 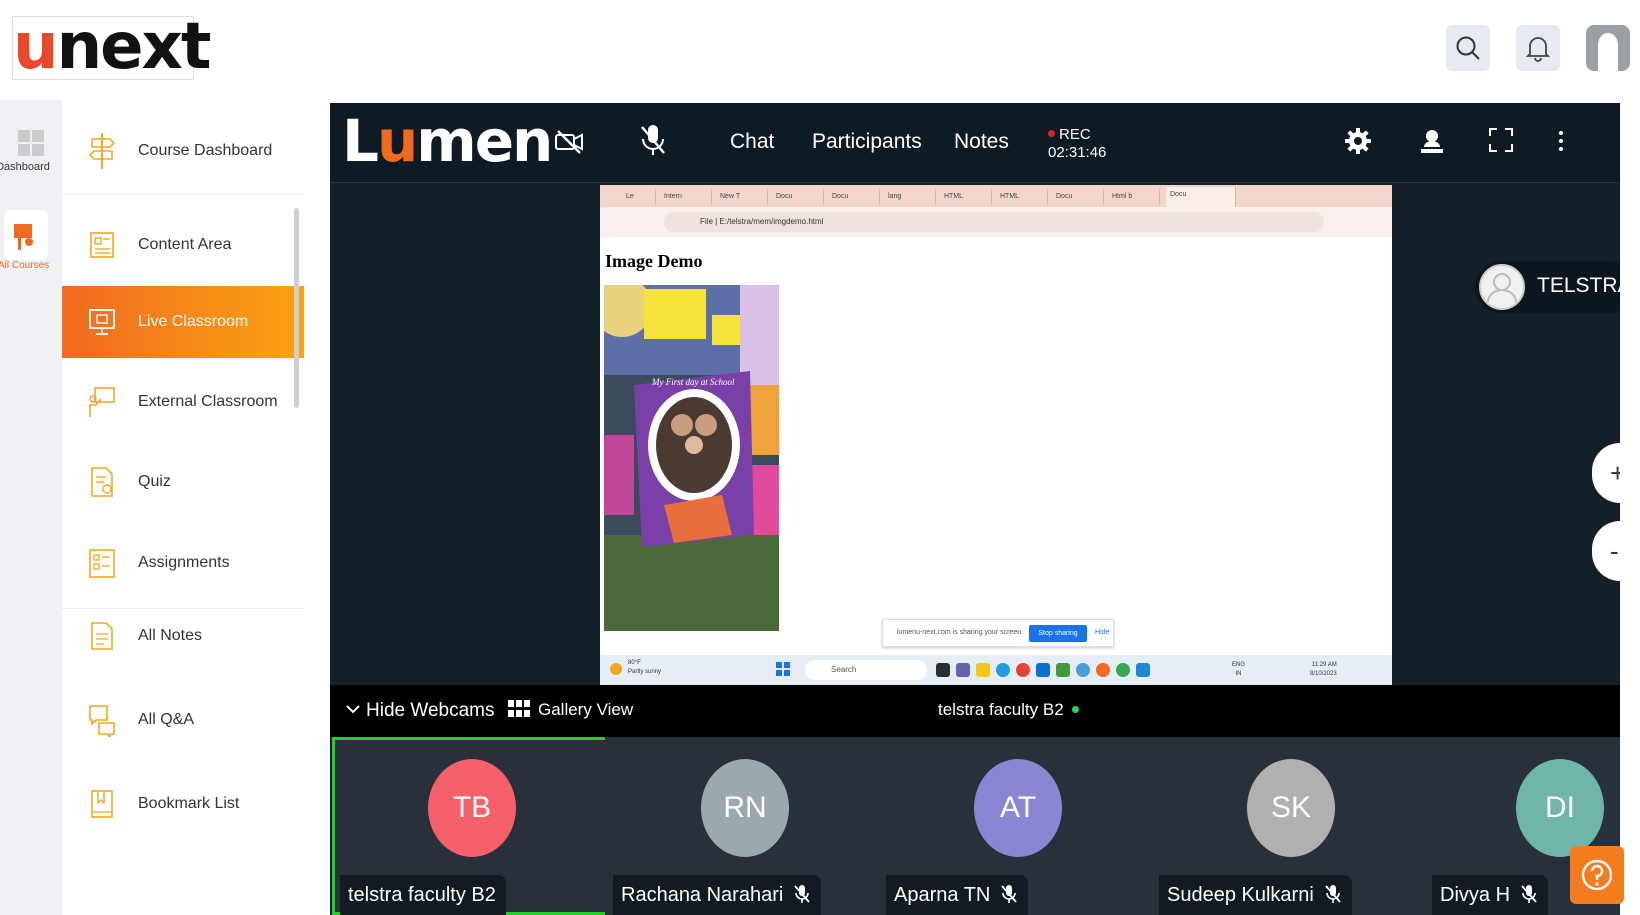 What do you see at coordinates (183, 245) in the screenshot?
I see `menu-content-area: Content Area` at bounding box center [183, 245].